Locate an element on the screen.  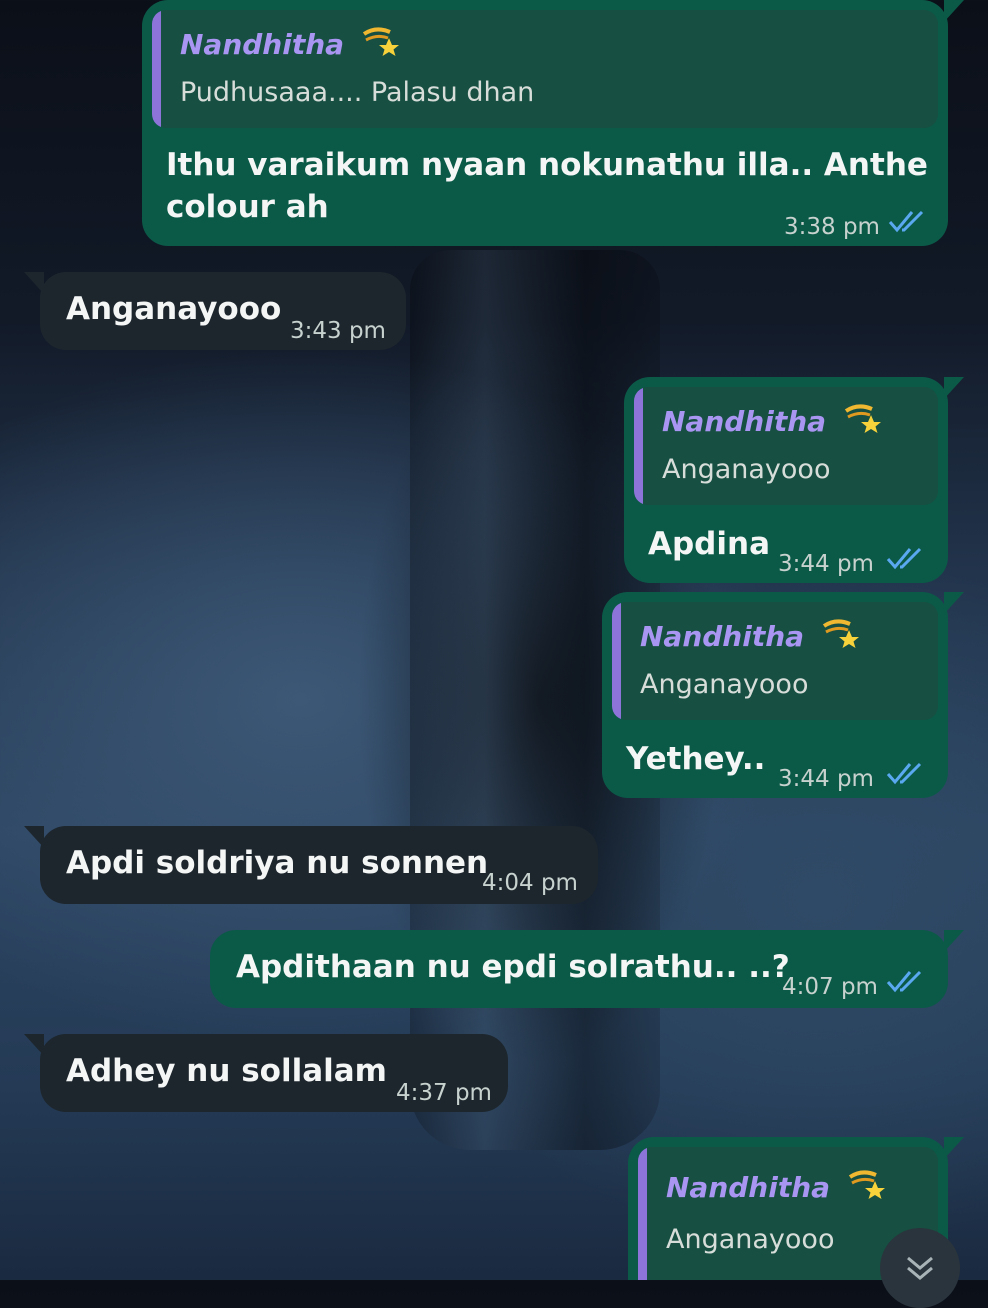
incoming-message: Apdi soldriya nu sonnen 4:04 pm is located at coordinates (311, 865).